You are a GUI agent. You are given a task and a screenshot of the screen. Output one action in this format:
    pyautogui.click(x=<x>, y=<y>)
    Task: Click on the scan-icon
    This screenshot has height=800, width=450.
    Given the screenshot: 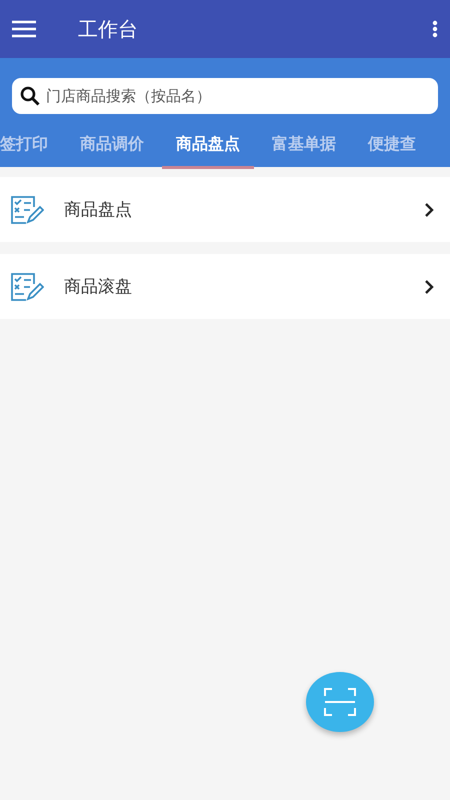 What is the action you would take?
    pyautogui.click(x=340, y=702)
    